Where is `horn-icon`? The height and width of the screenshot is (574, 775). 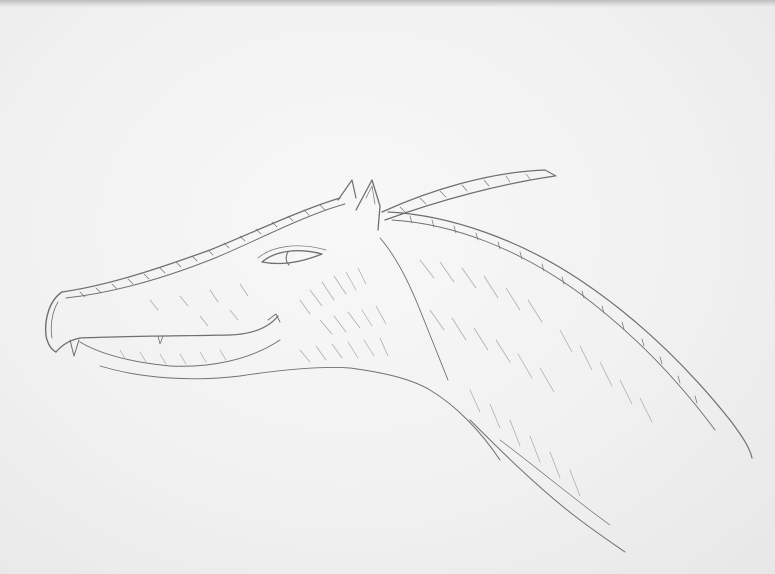
horn-icon is located at coordinates (469, 195).